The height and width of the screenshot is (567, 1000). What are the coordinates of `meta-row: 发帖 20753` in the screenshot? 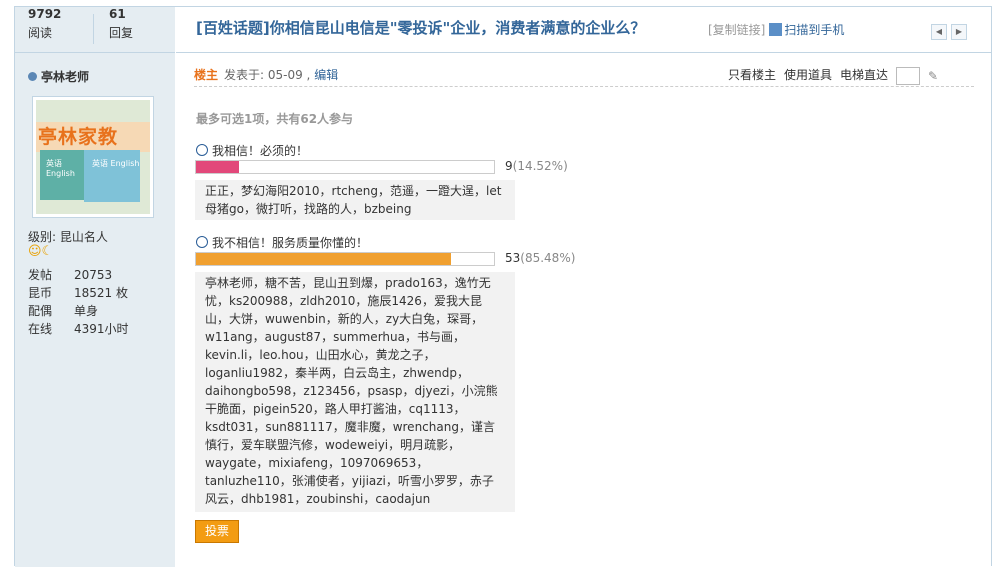 It's located at (78, 275).